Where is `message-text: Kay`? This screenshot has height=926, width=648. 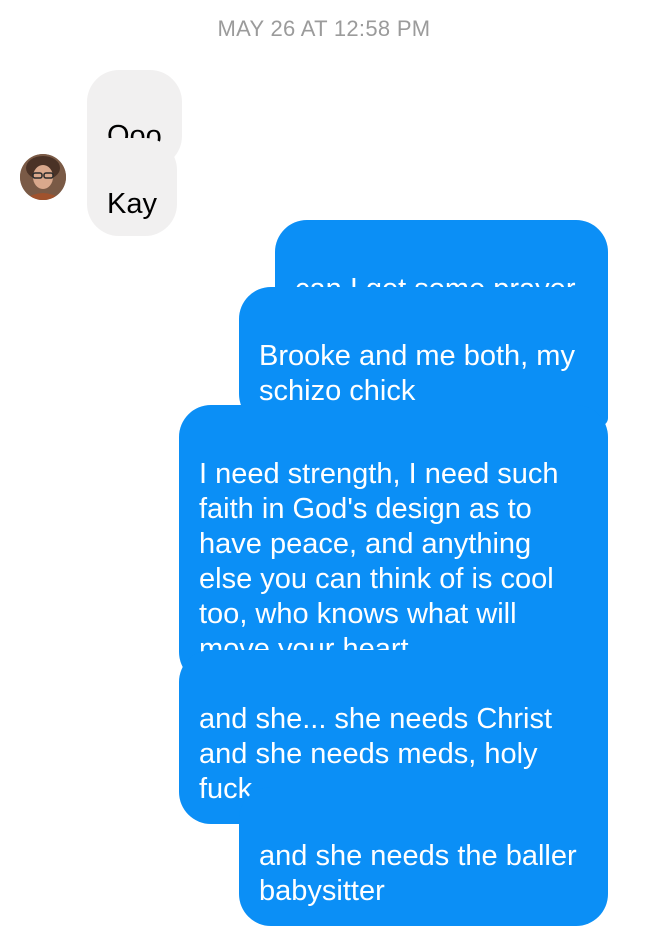 message-text: Kay is located at coordinates (132, 204).